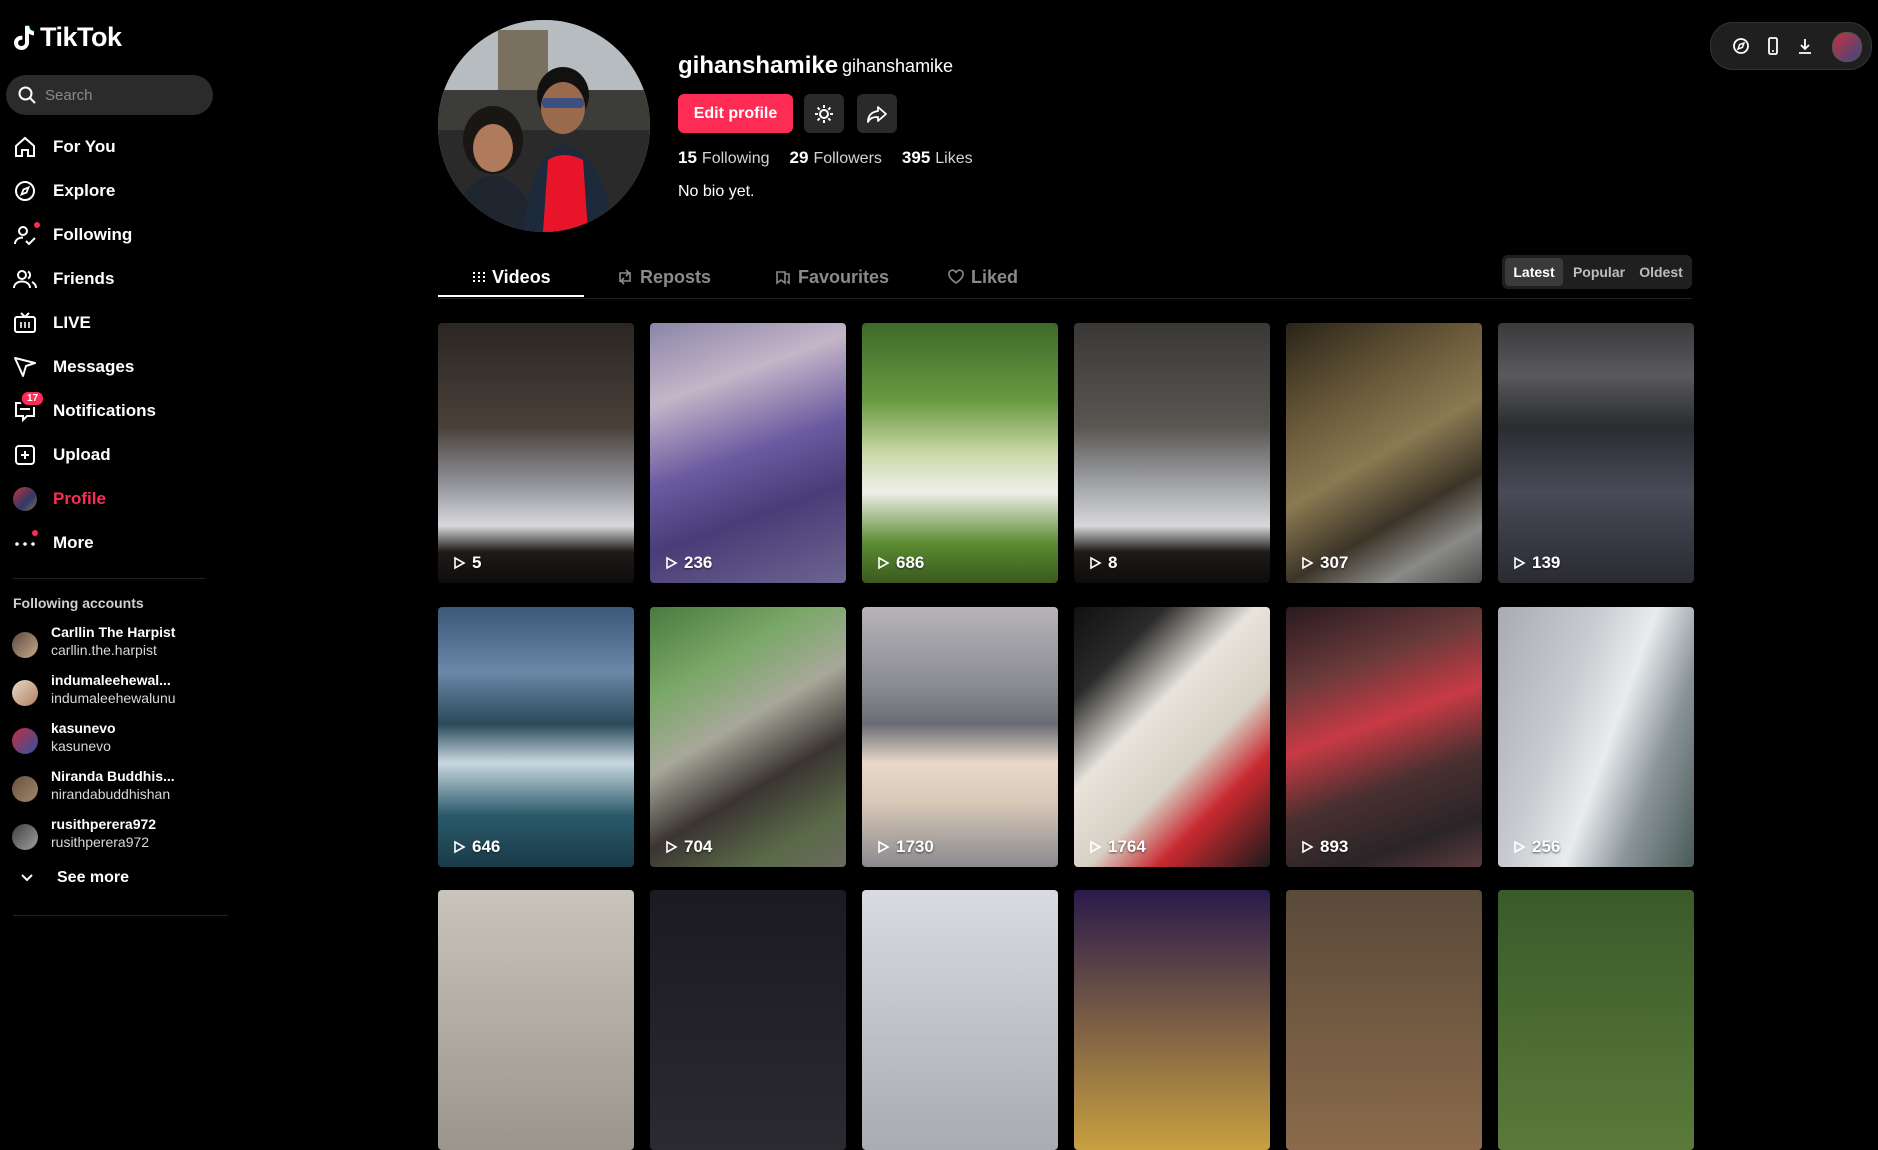 Image resolution: width=1878 pixels, height=1150 pixels. What do you see at coordinates (93, 877) in the screenshot?
I see `see-more-label: See more` at bounding box center [93, 877].